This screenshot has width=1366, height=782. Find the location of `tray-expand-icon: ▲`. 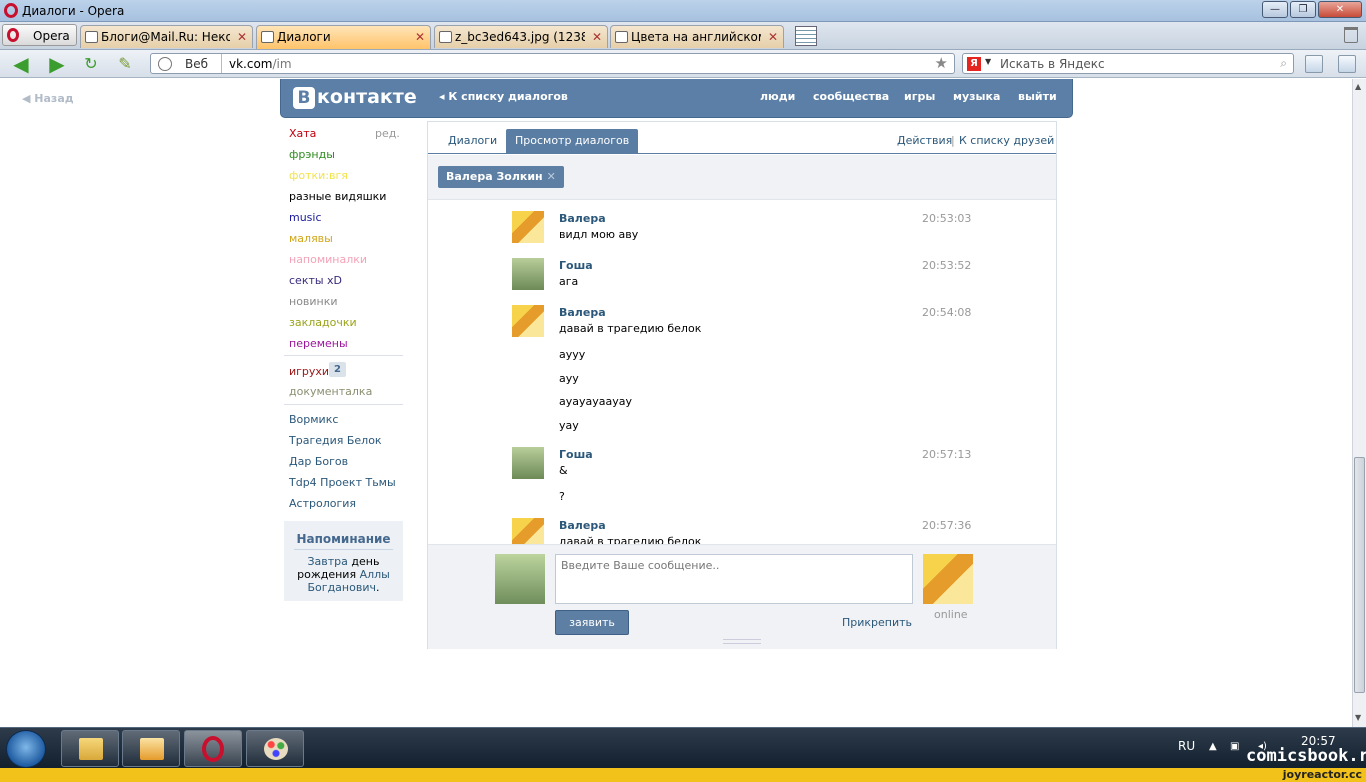

tray-expand-icon: ▲ is located at coordinates (1213, 746).